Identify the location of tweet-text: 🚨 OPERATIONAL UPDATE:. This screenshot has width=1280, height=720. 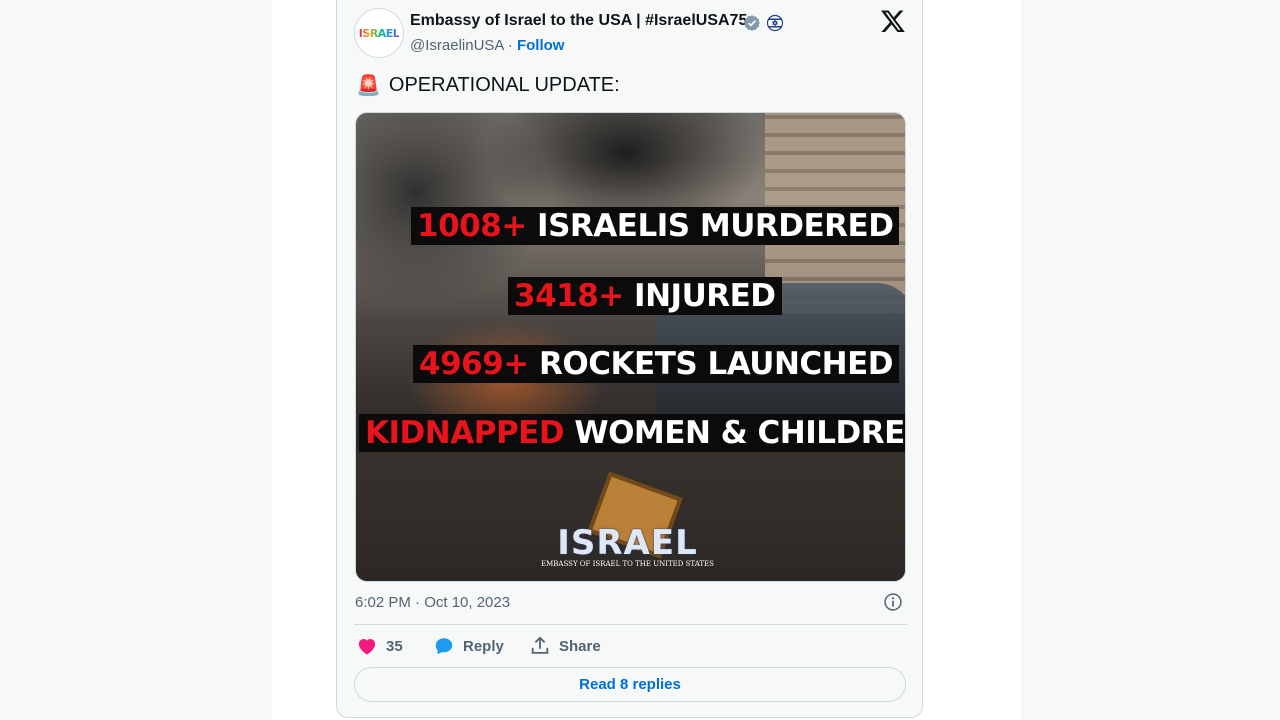
(488, 85).